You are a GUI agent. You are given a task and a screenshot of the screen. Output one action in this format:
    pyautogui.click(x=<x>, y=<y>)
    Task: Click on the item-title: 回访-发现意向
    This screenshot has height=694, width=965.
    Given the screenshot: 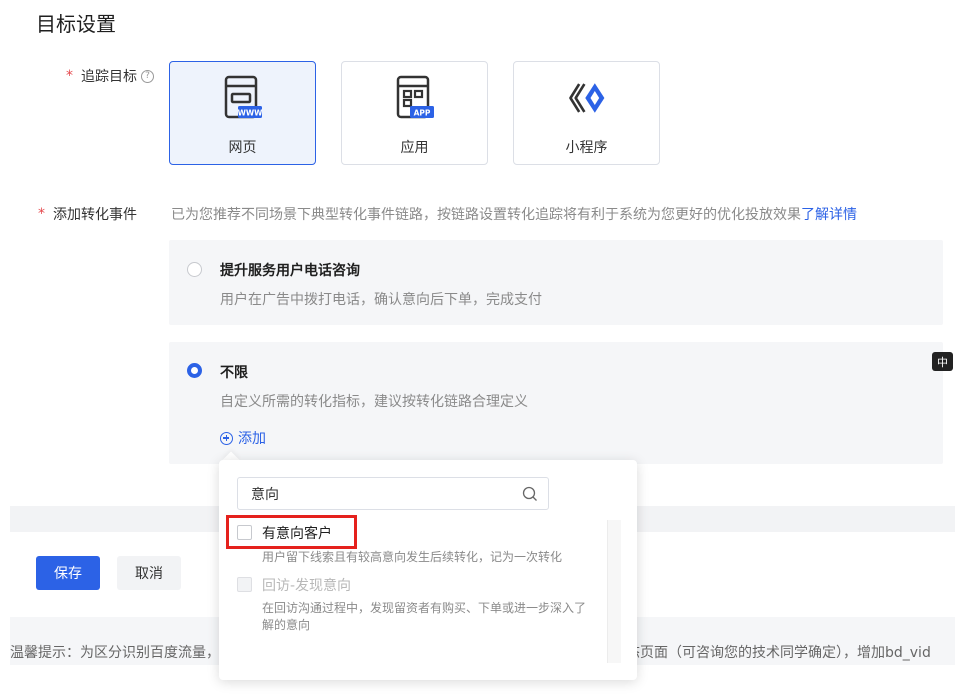 What is the action you would take?
    pyautogui.click(x=307, y=586)
    